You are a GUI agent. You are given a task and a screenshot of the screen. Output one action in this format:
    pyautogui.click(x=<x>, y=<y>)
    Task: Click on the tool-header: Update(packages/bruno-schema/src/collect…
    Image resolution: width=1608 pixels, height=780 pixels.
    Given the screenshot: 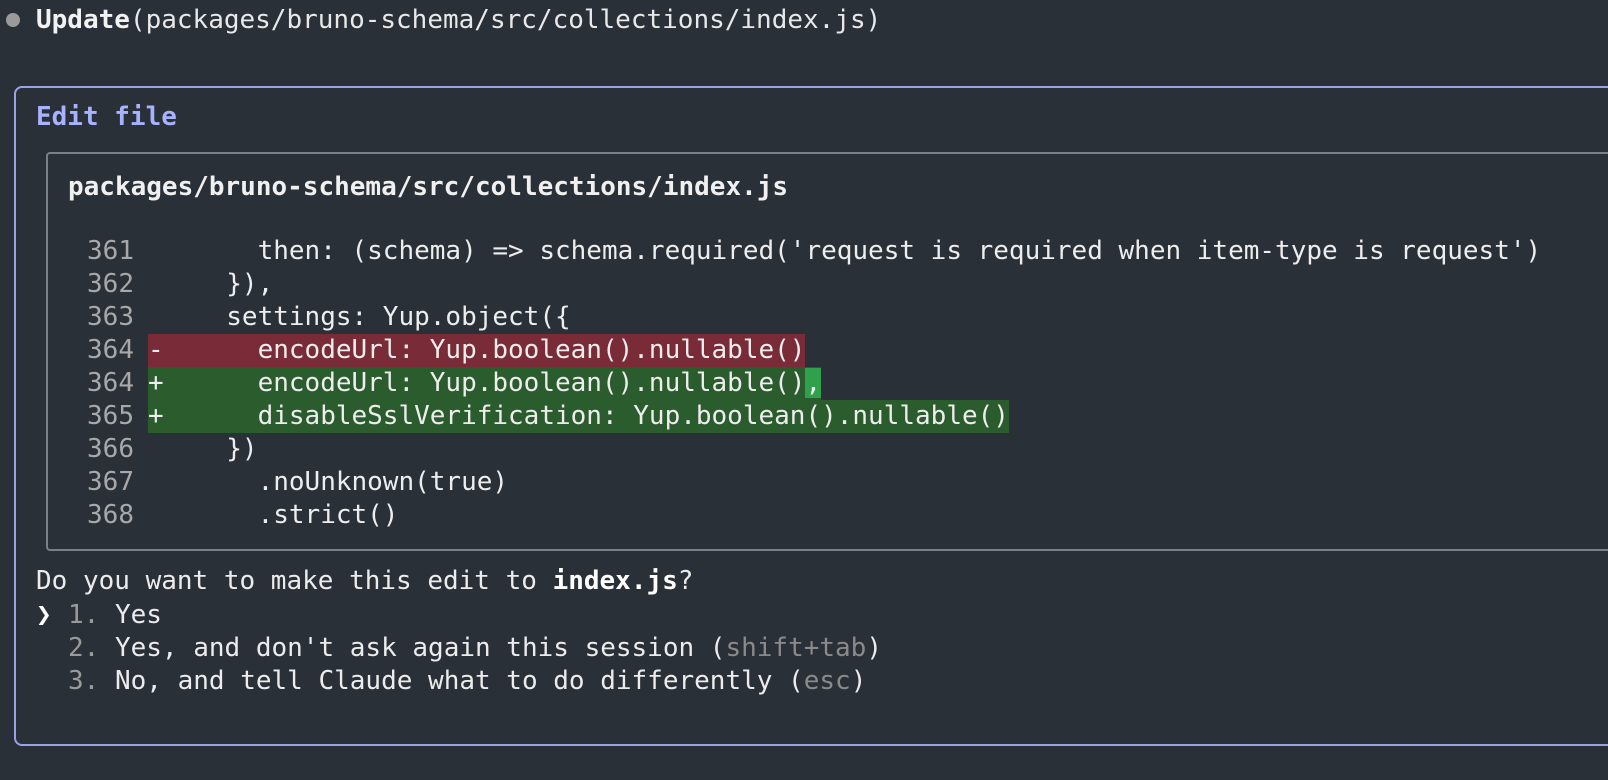 What is the action you would take?
    pyautogui.click(x=440, y=20)
    